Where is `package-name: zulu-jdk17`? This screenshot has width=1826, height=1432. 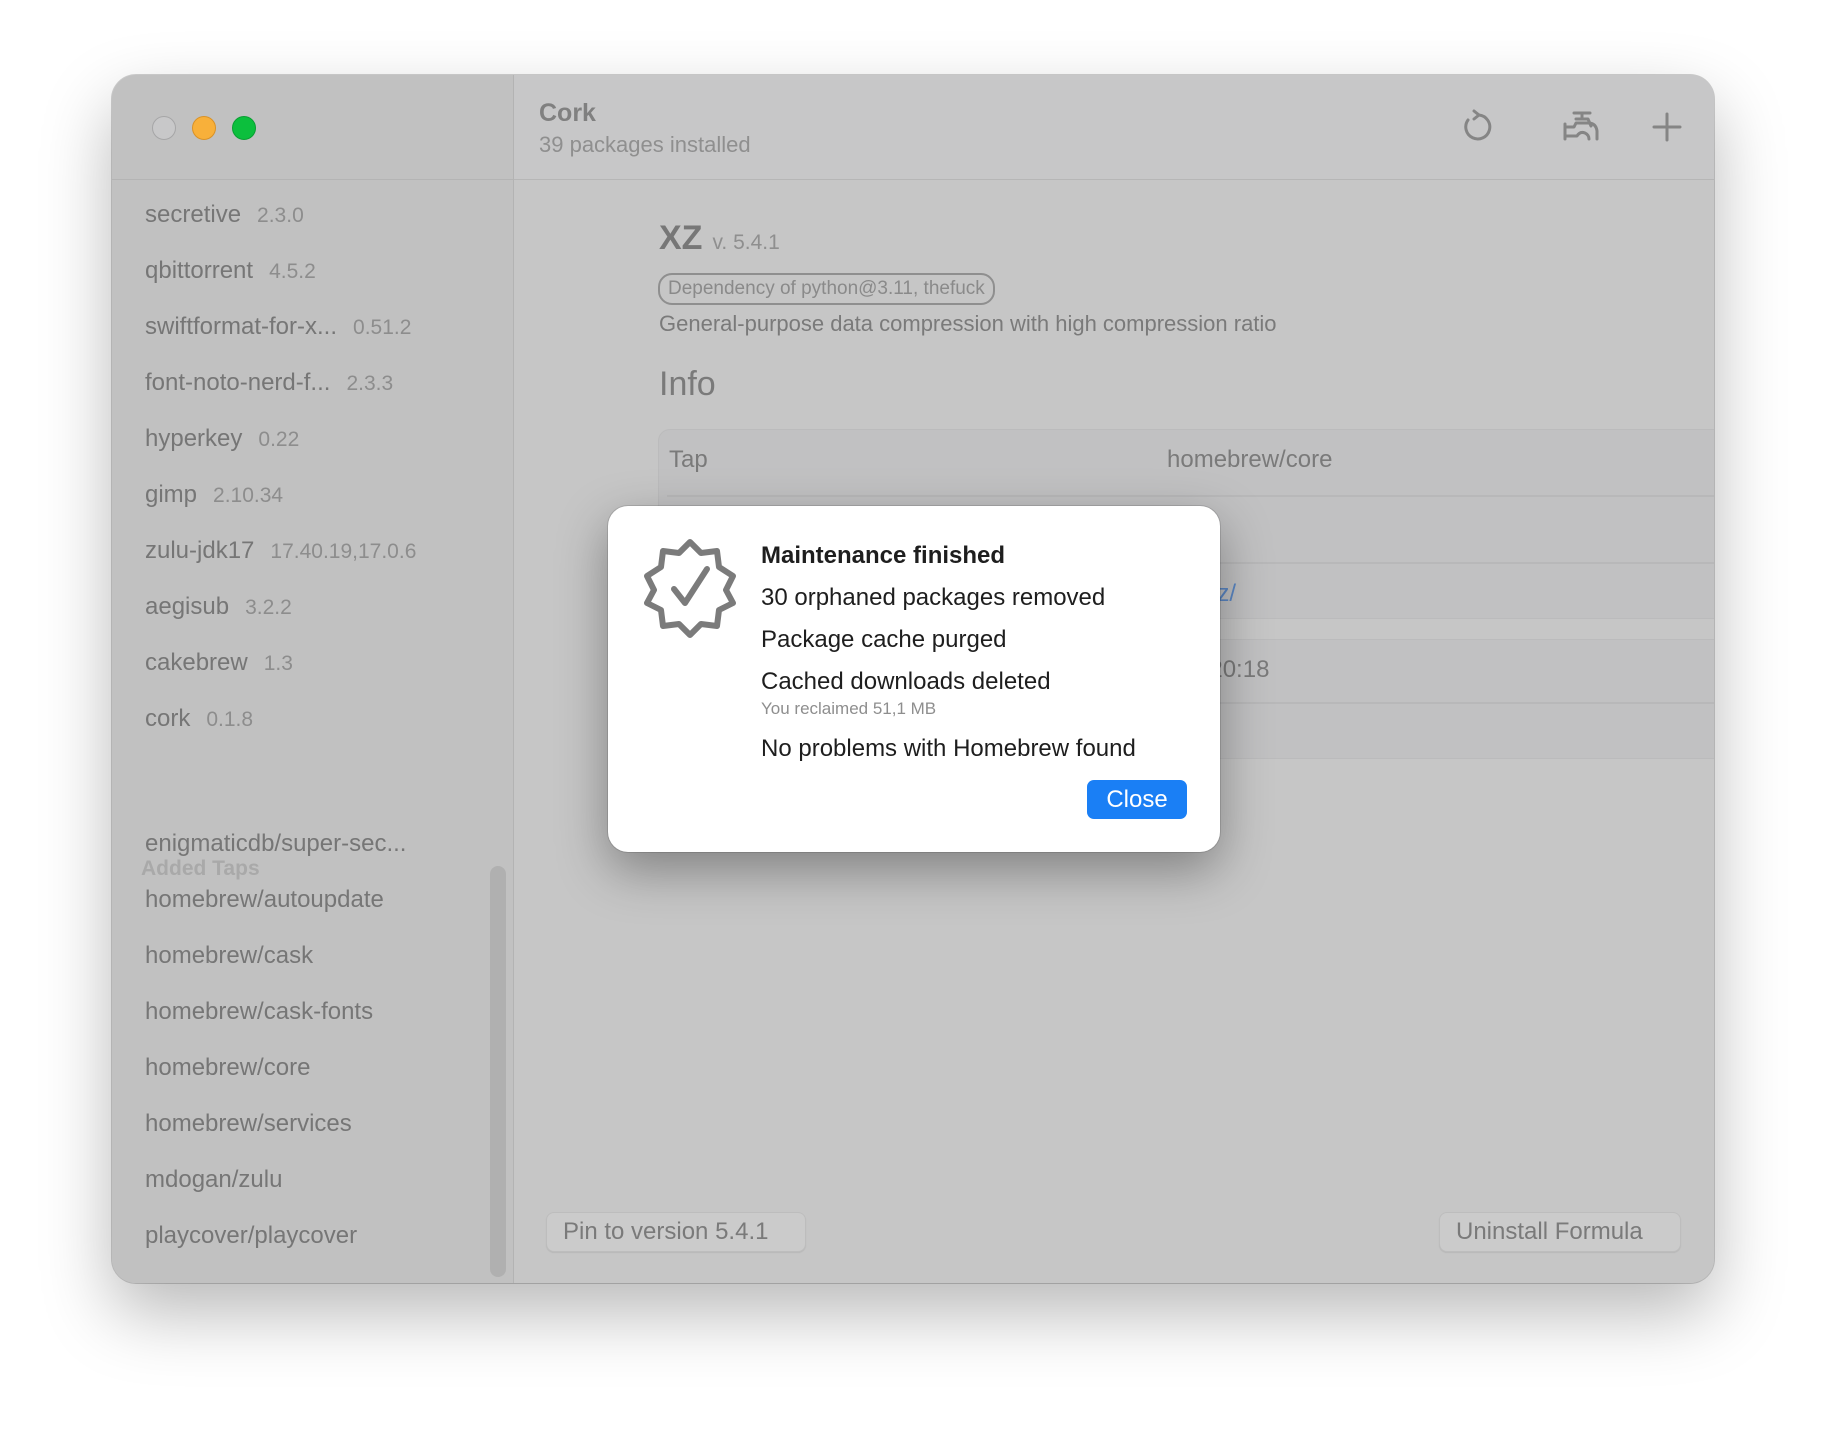 package-name: zulu-jdk17 is located at coordinates (200, 550).